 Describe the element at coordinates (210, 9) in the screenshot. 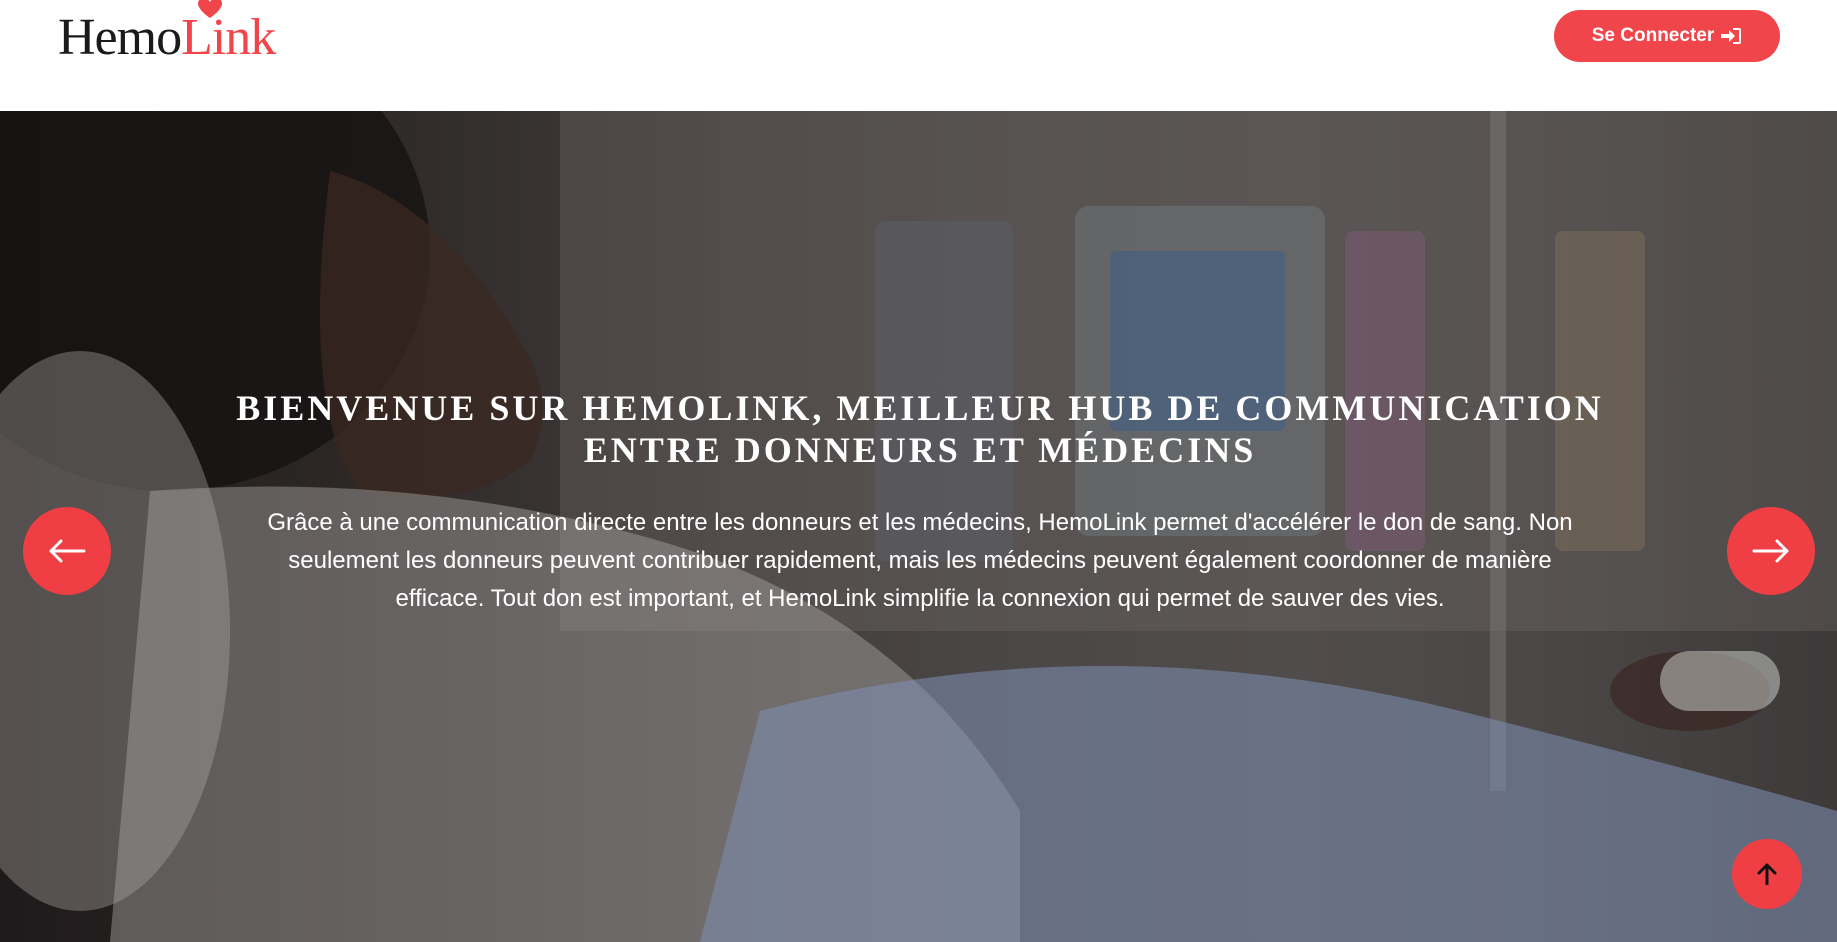

I see `heart-icon` at that location.